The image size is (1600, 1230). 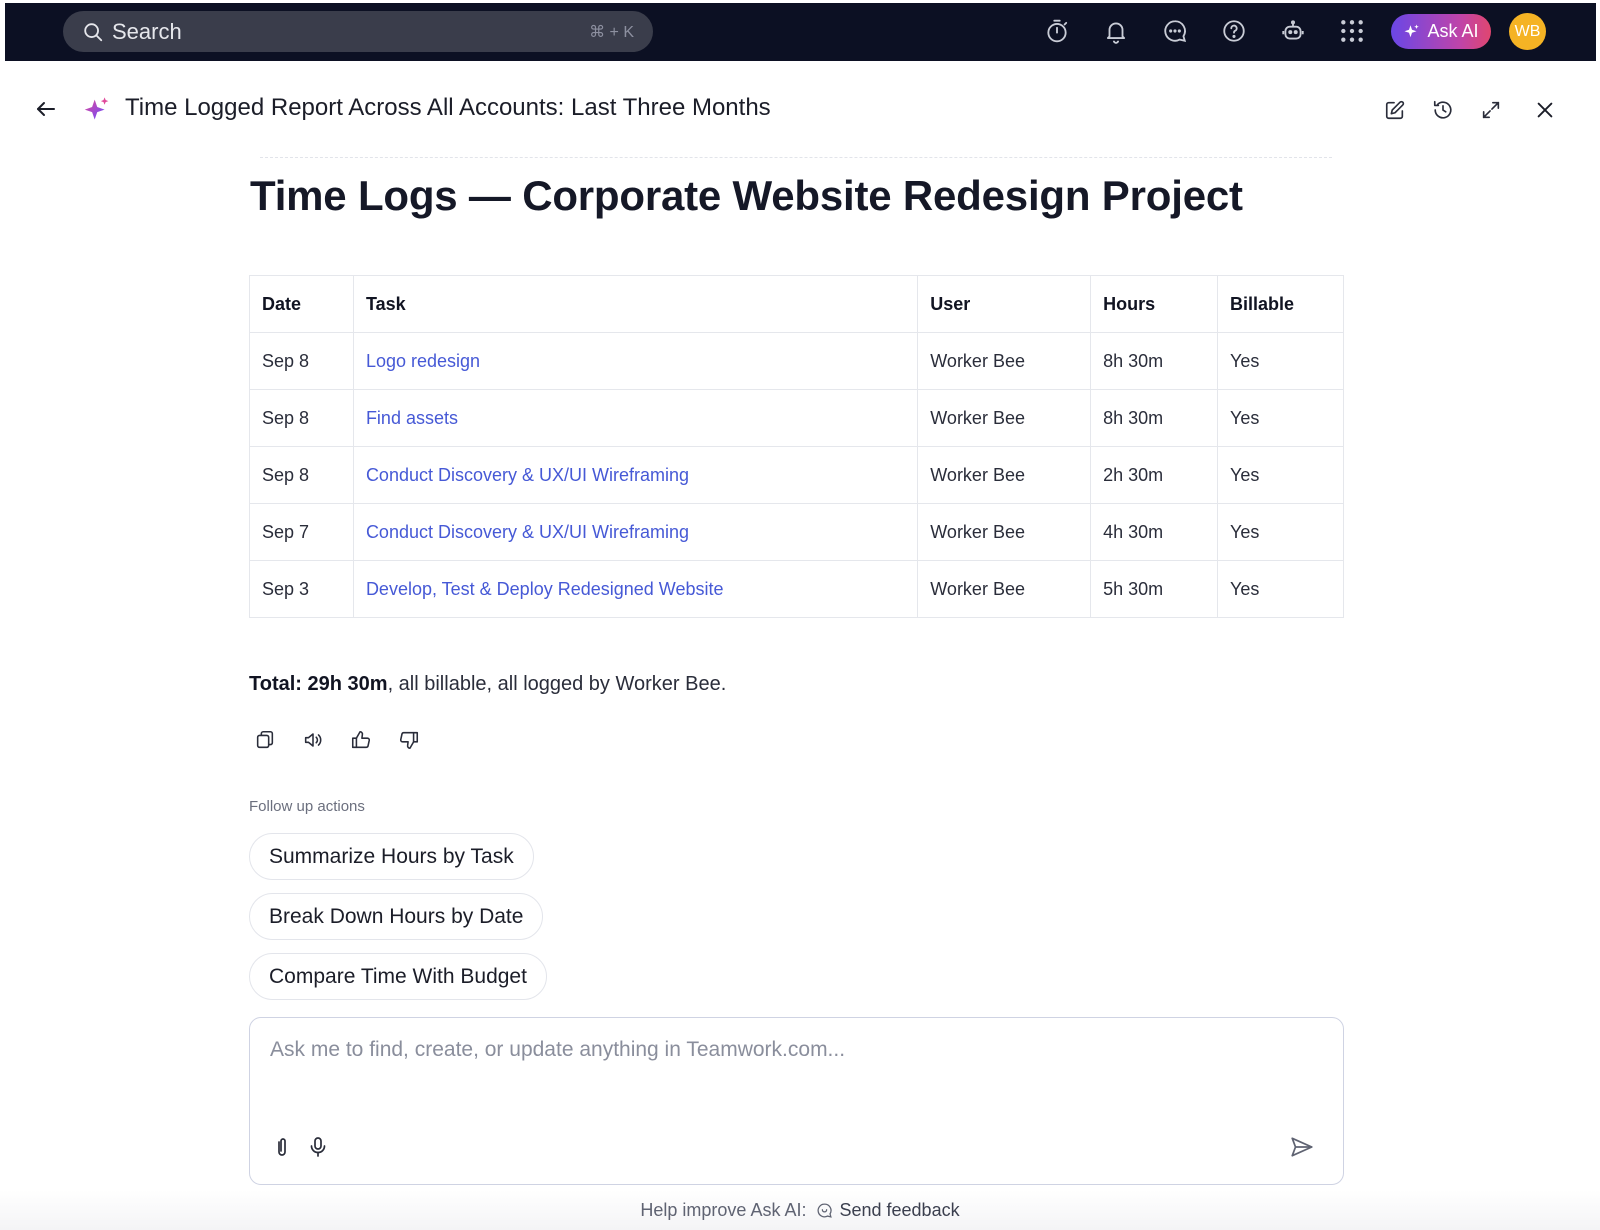 I want to click on table-header-row: Date Task User Hours Billable, so click(x=796, y=304).